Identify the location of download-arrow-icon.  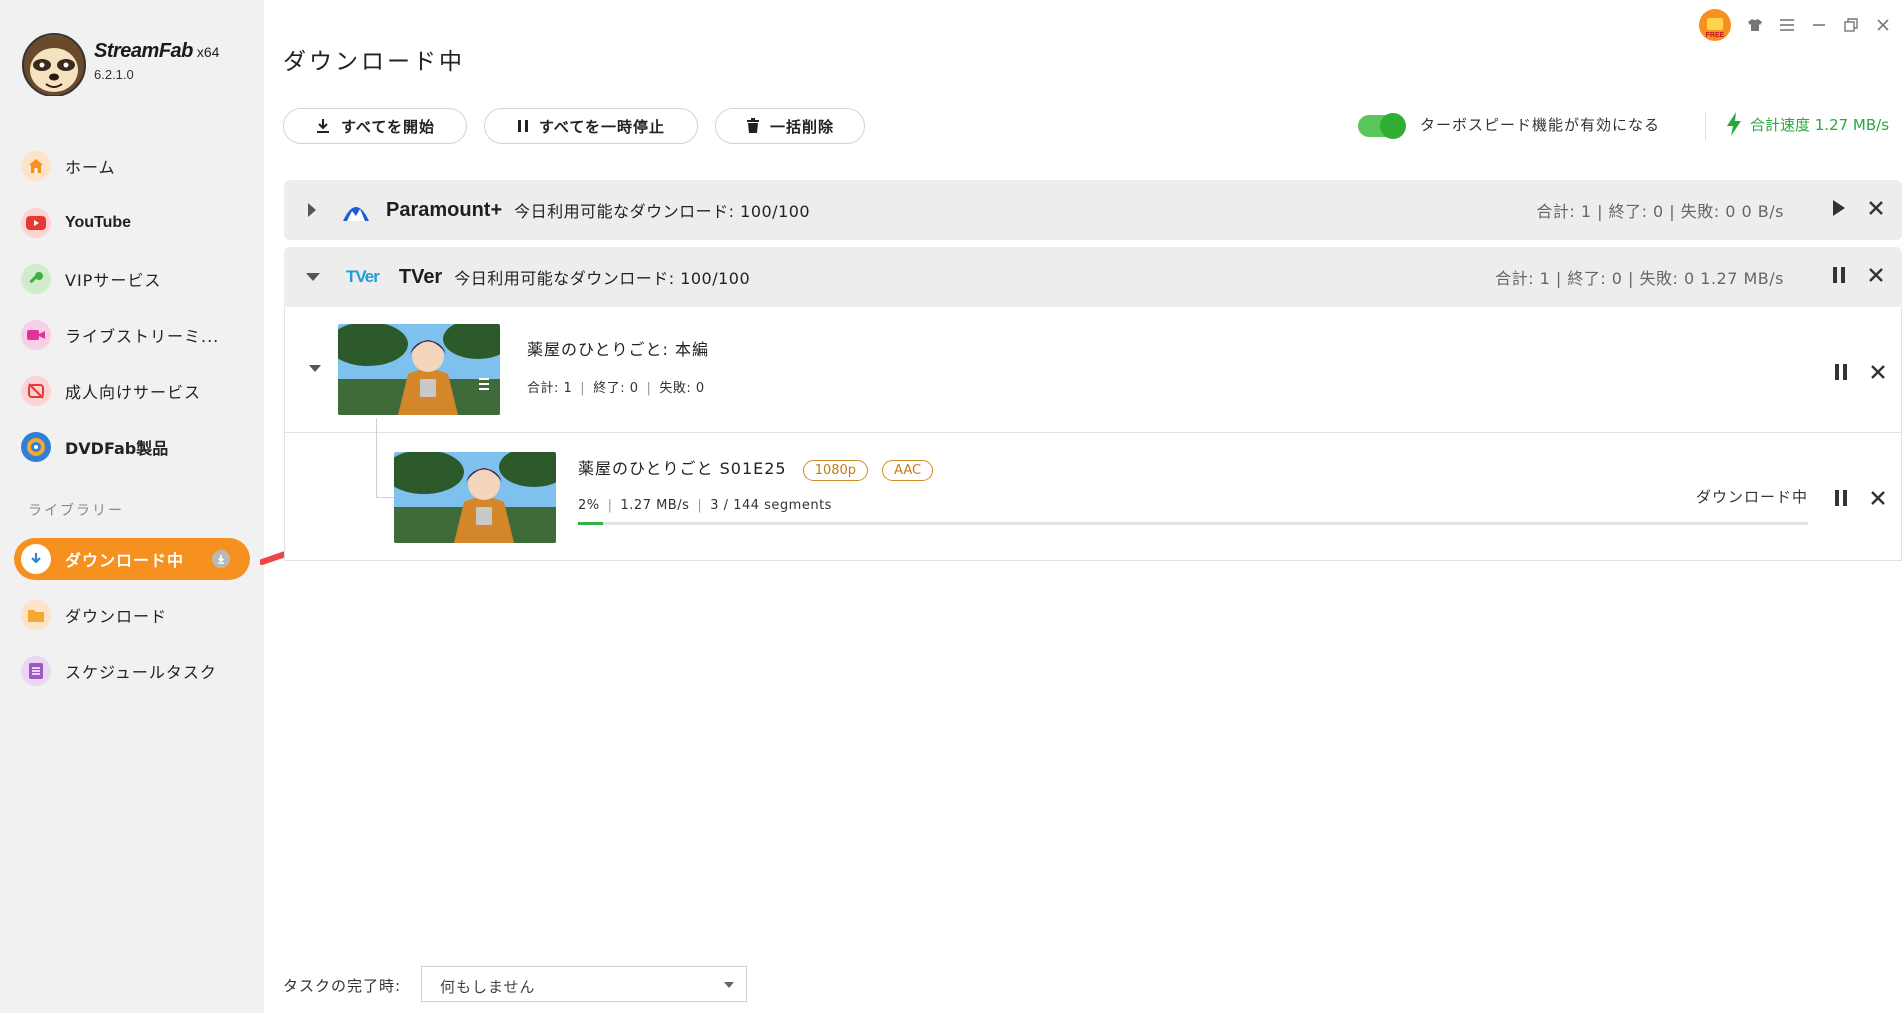
(36, 559).